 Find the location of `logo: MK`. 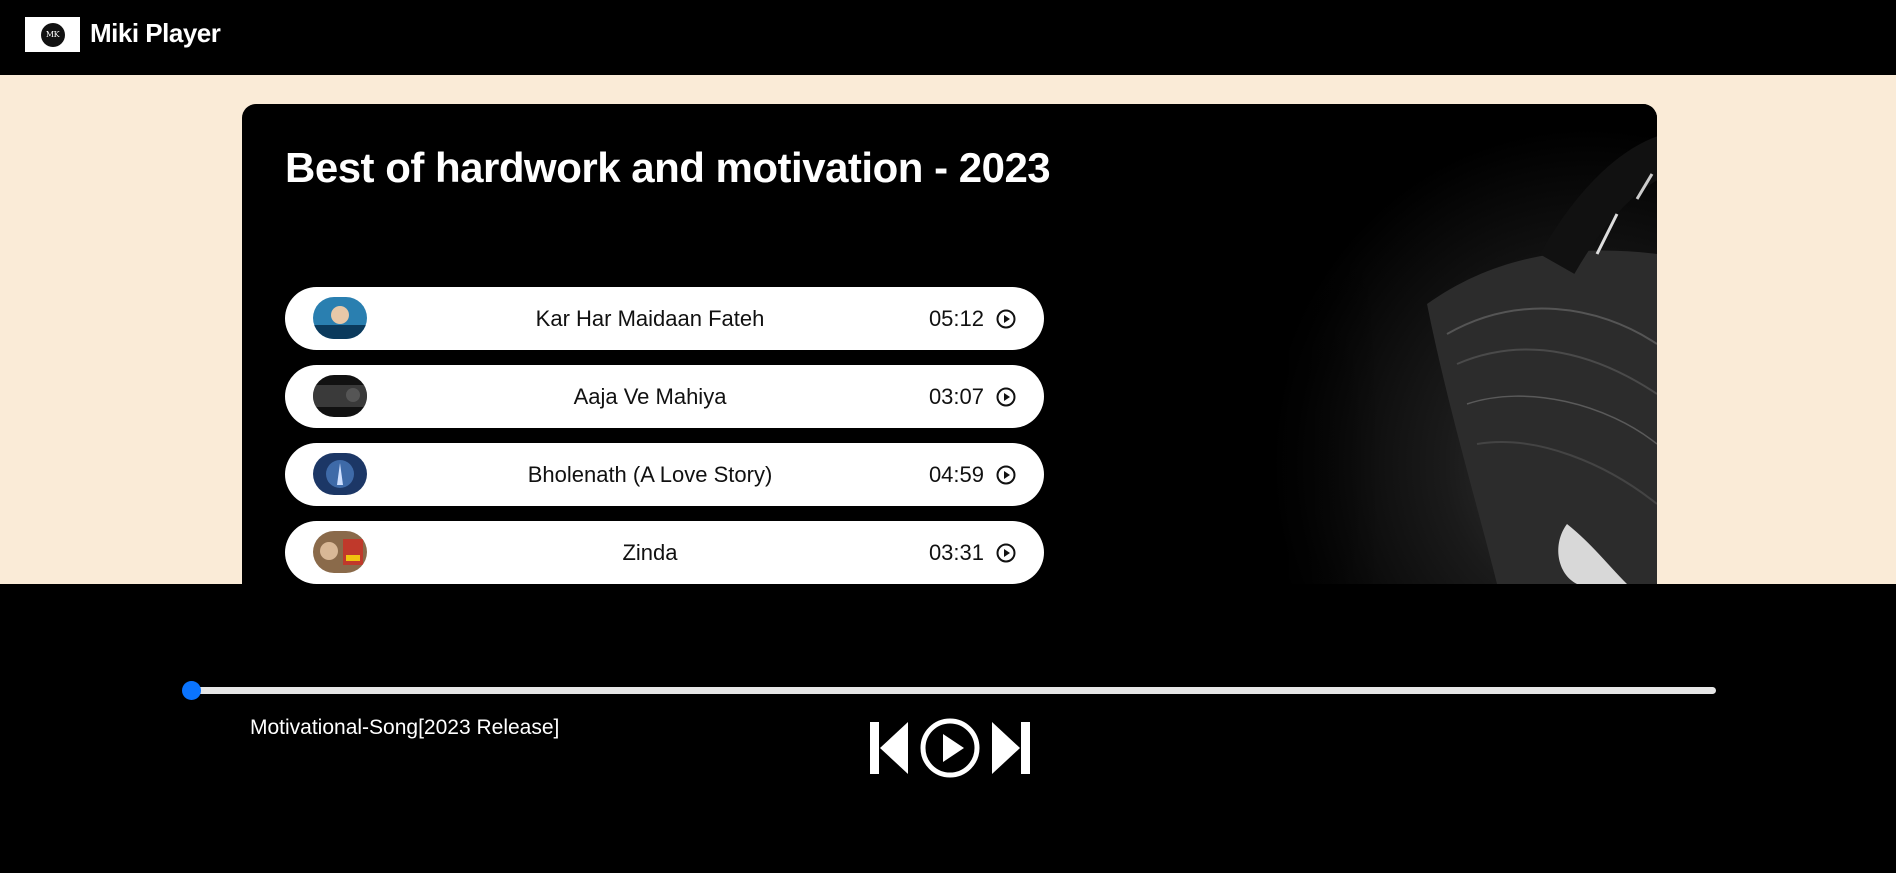

logo: MK is located at coordinates (52, 34).